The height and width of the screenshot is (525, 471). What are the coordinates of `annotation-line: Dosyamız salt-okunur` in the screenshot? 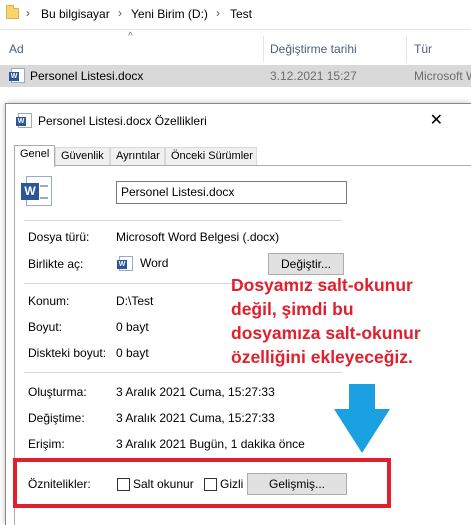 It's located at (322, 285).